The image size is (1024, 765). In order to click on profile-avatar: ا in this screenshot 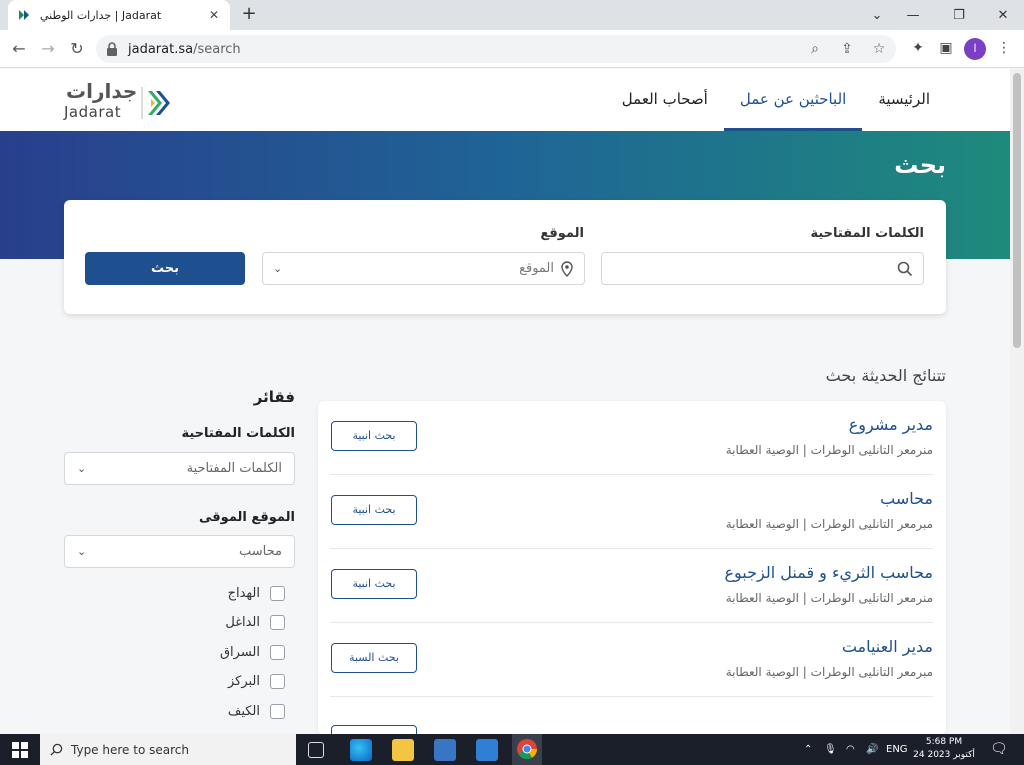, I will do `click(975, 49)`.